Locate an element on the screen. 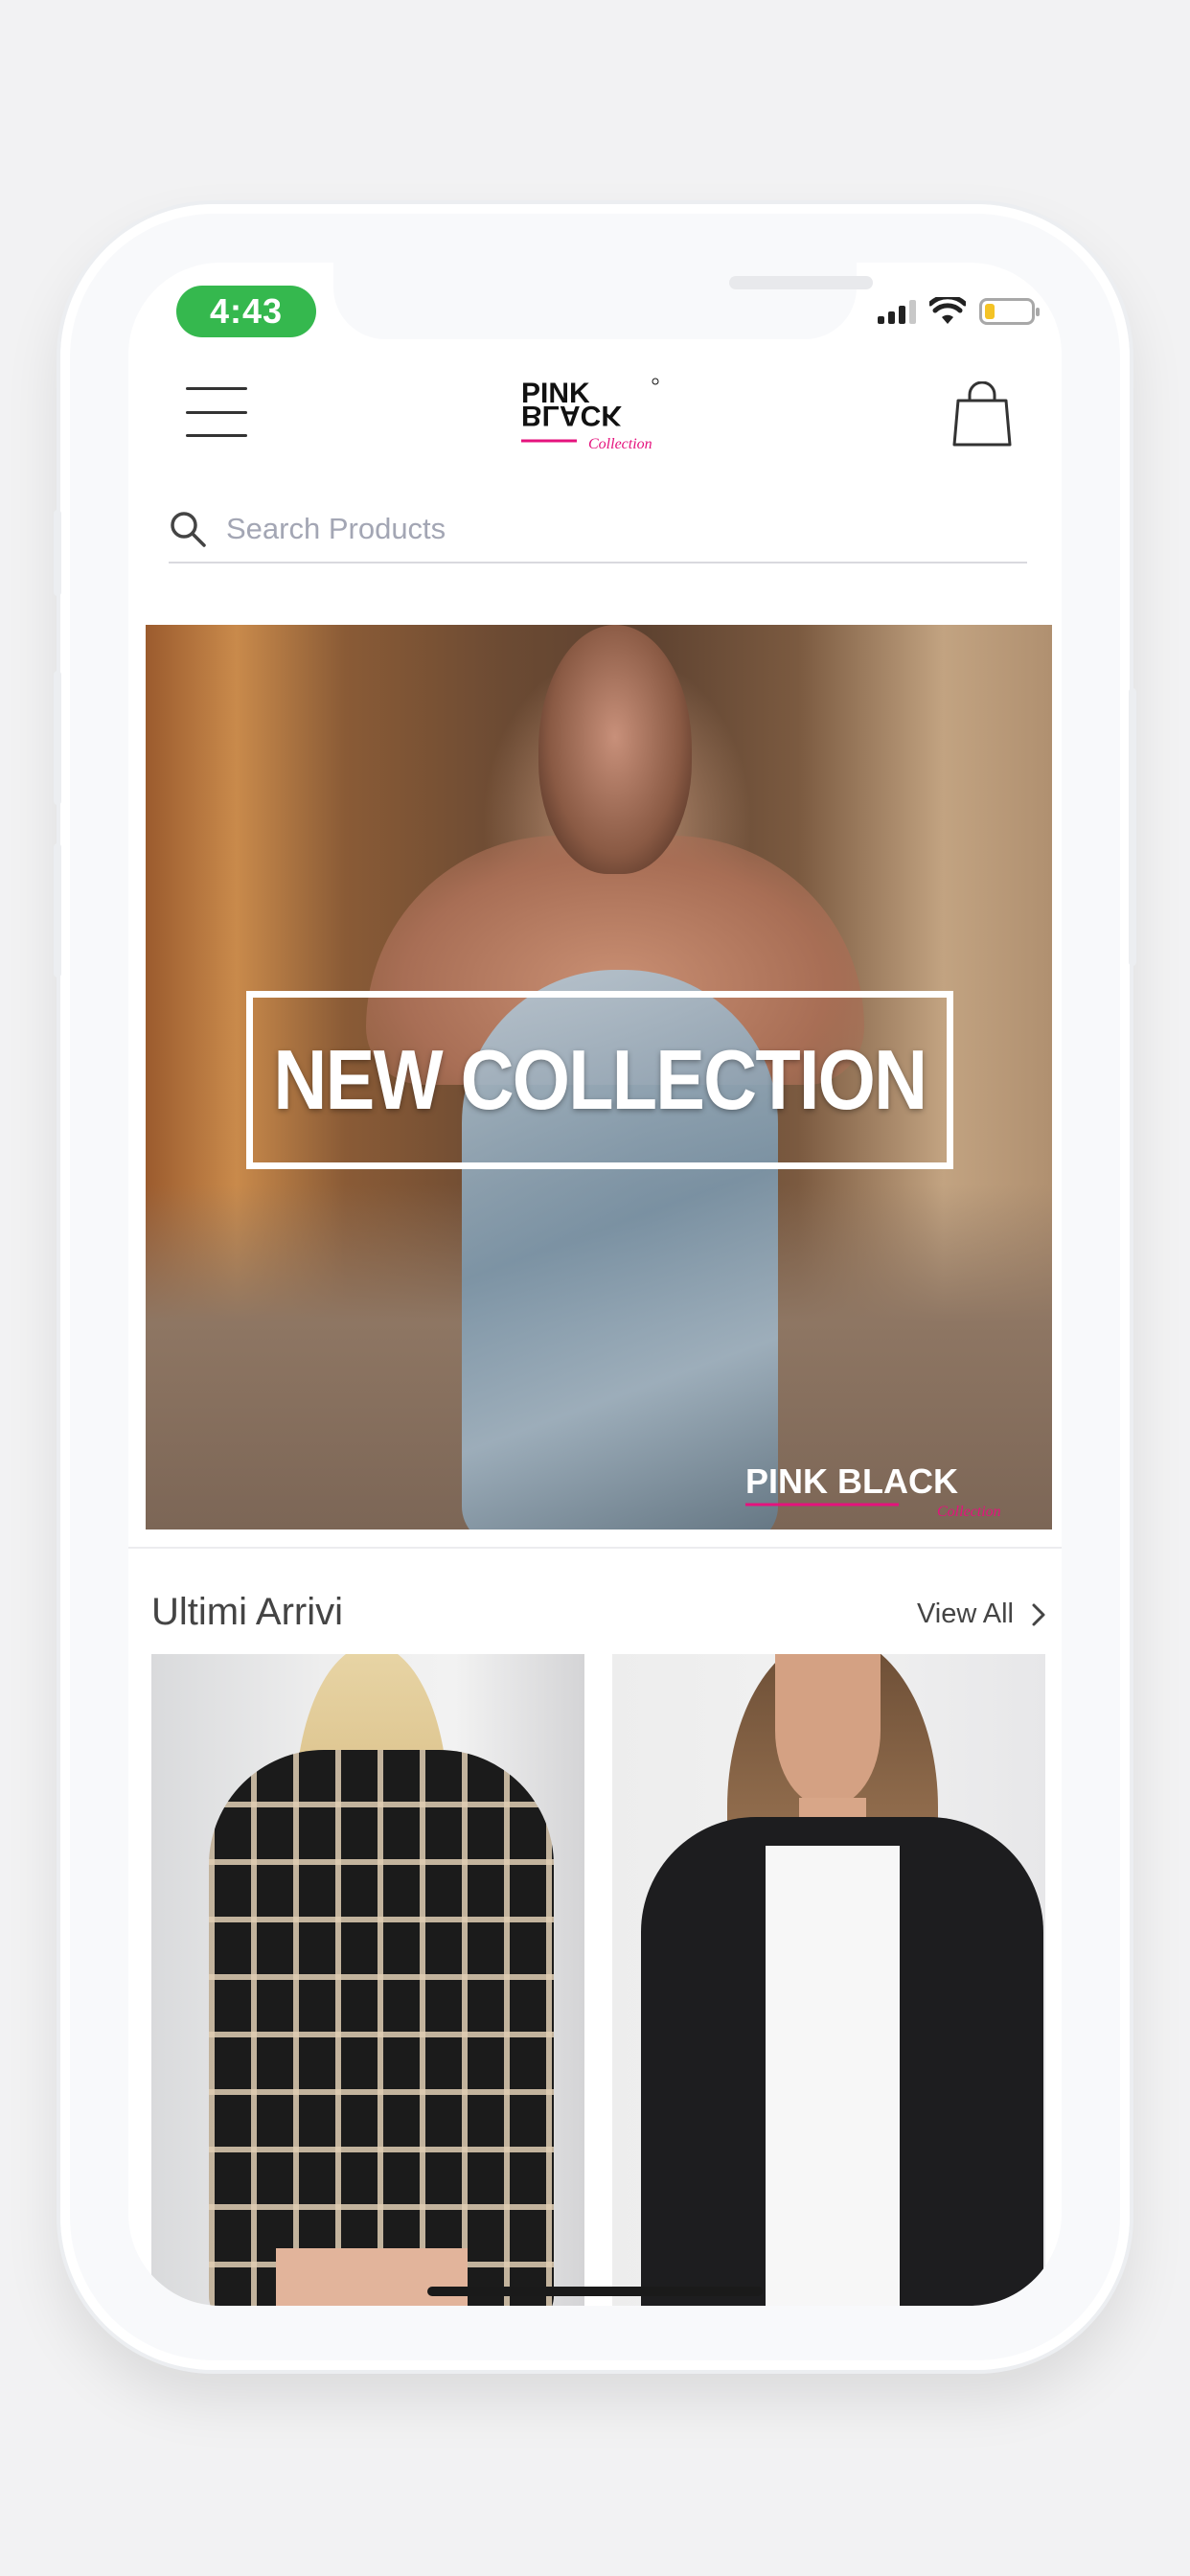  search-bar is located at coordinates (598, 530).